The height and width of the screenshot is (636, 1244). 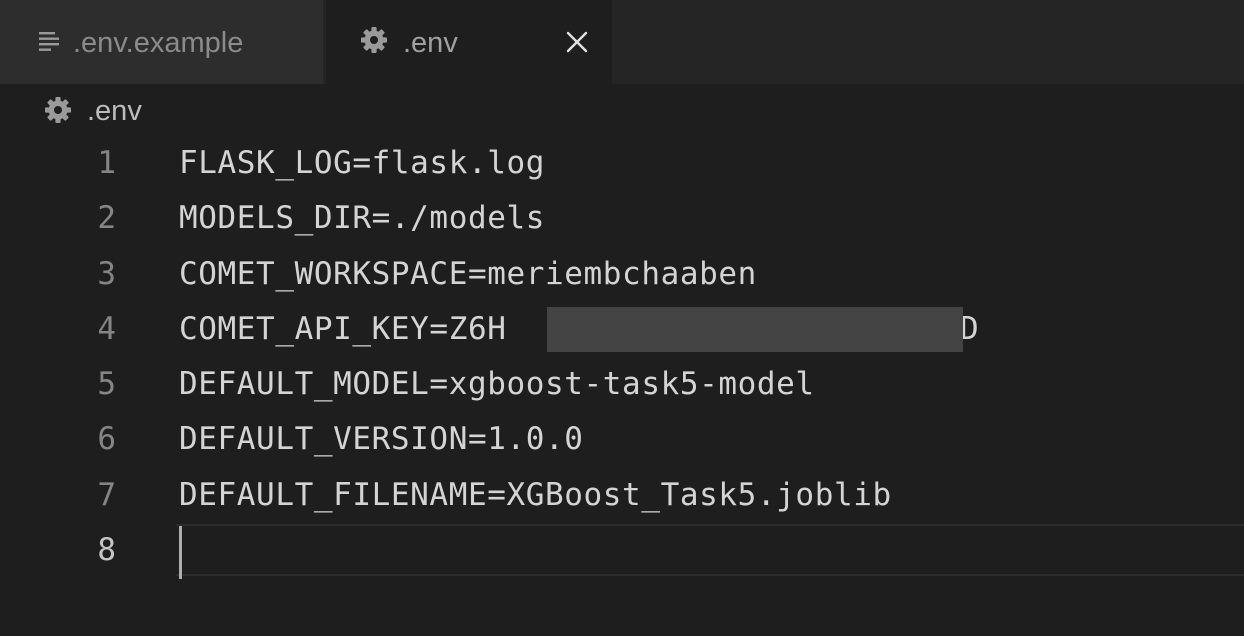 I want to click on list-lines-icon, so click(x=49, y=41).